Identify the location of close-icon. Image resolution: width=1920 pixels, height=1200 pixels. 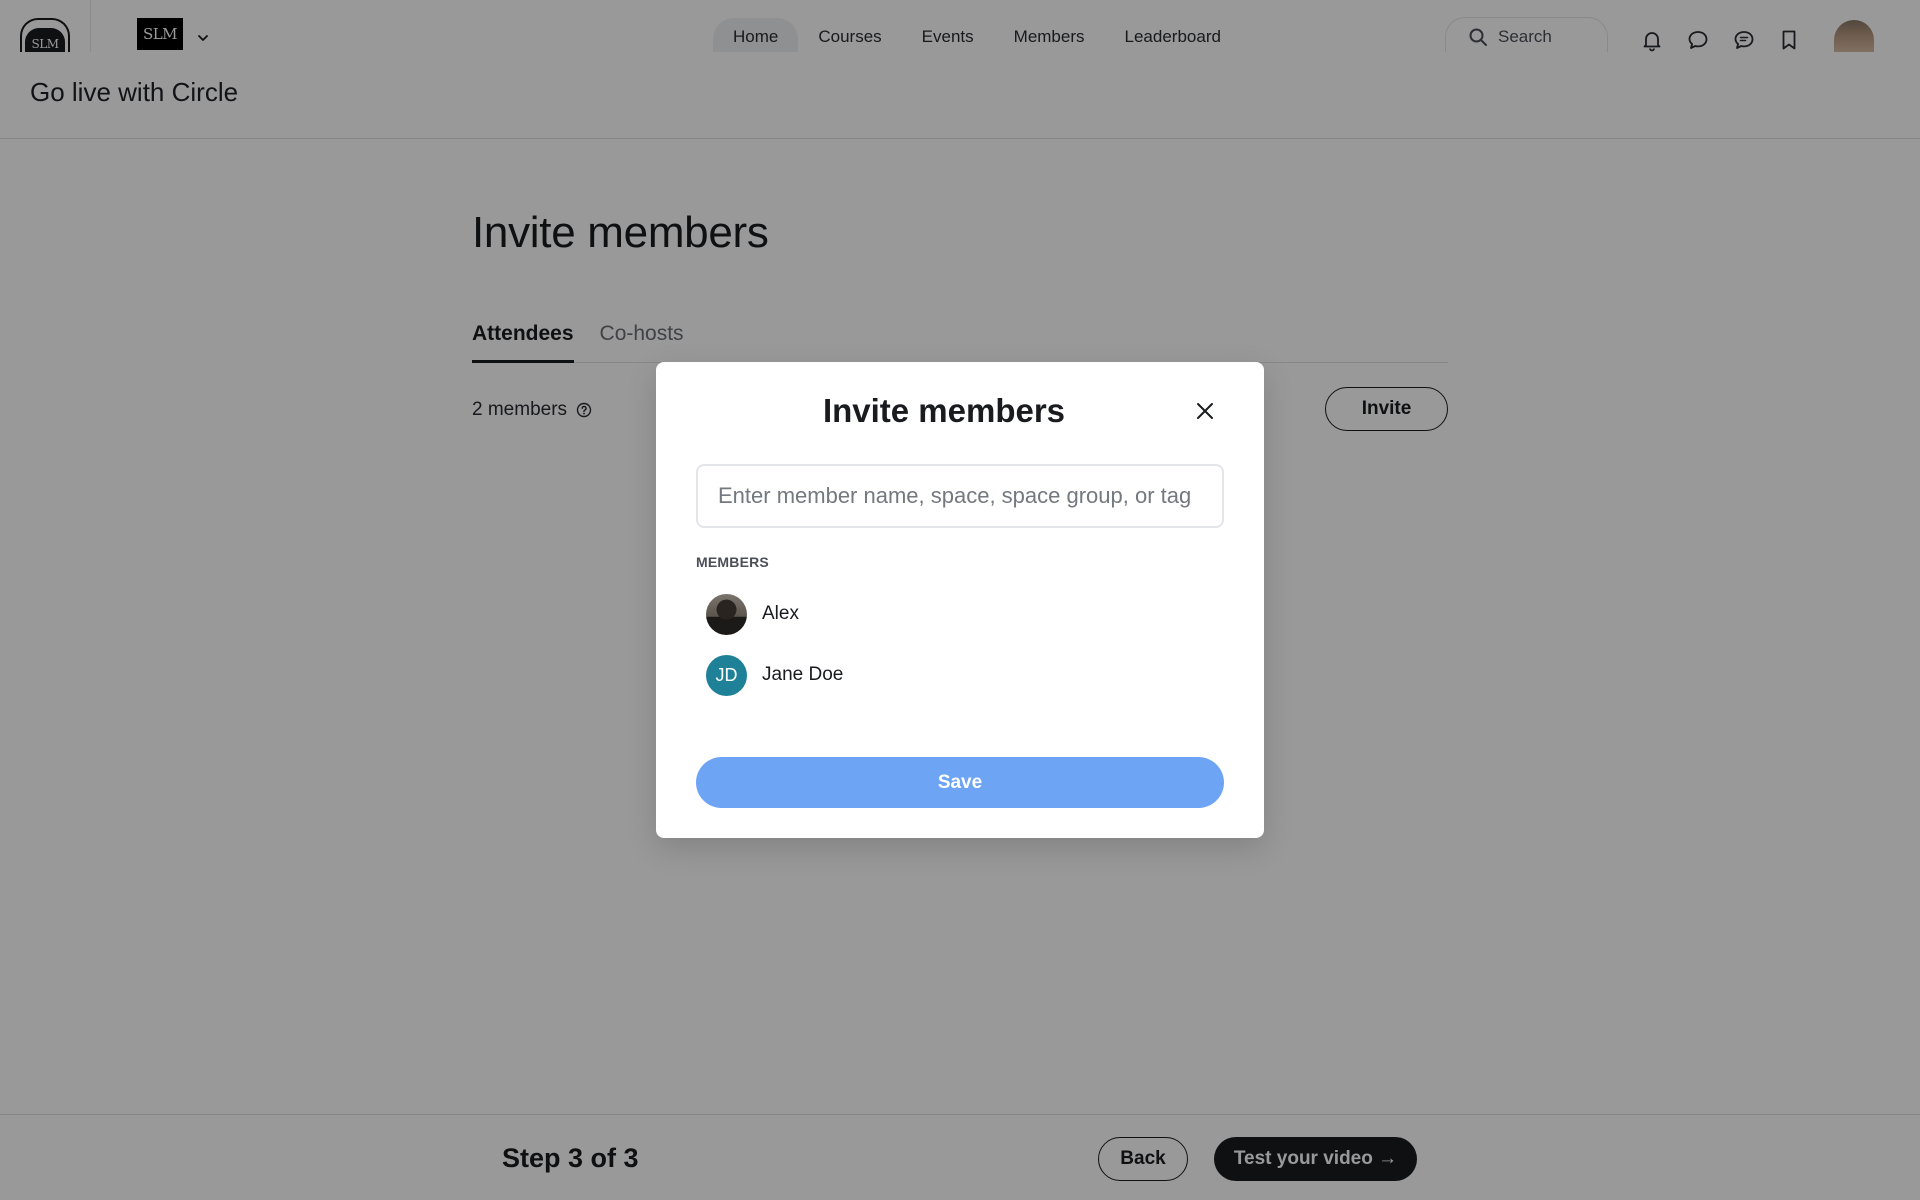
(1205, 411).